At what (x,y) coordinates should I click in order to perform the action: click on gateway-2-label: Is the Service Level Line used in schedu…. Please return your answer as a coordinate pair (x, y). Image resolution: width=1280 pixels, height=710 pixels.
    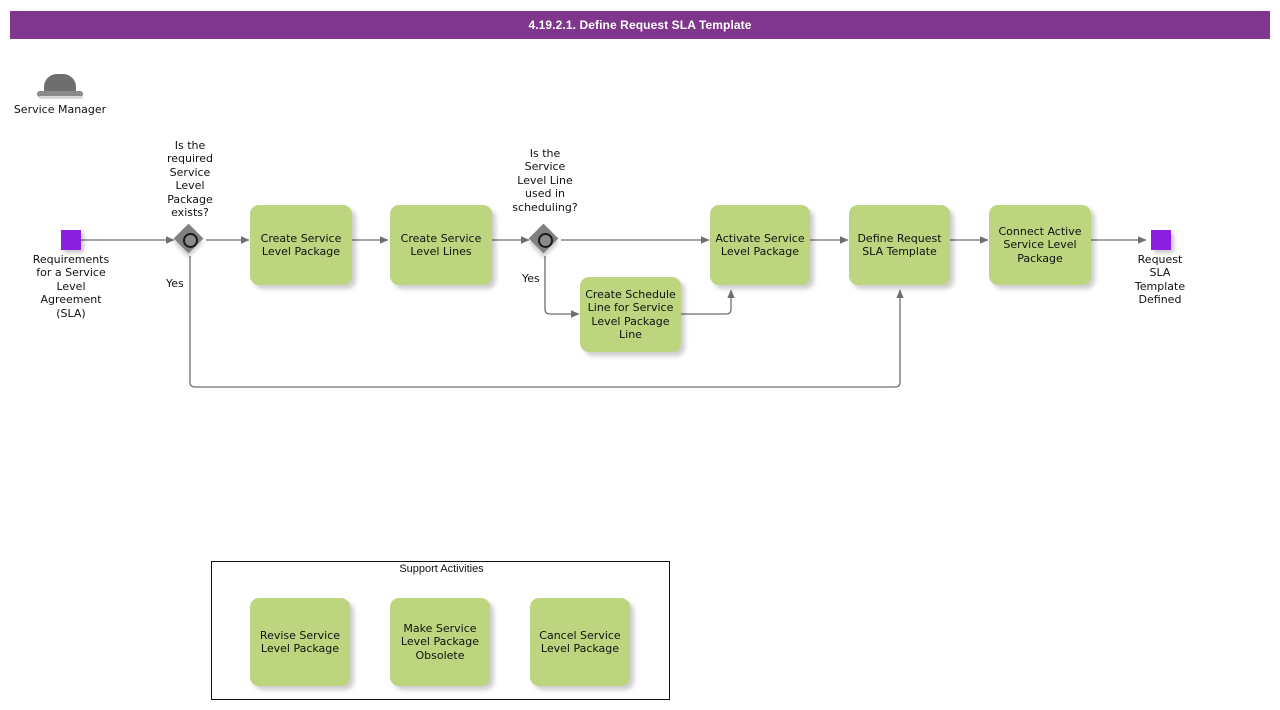
    Looking at the image, I should click on (545, 180).